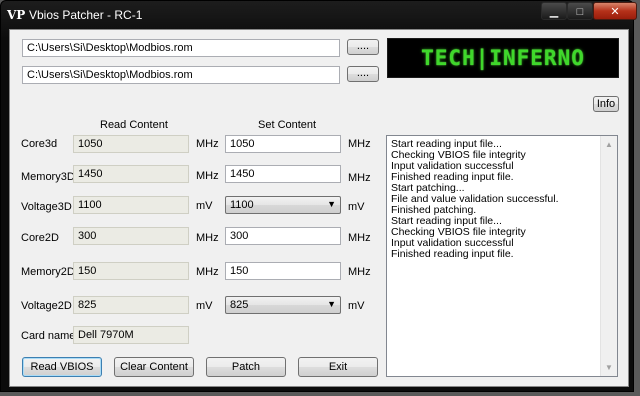  I want to click on dropdown-value: 825, so click(239, 305).